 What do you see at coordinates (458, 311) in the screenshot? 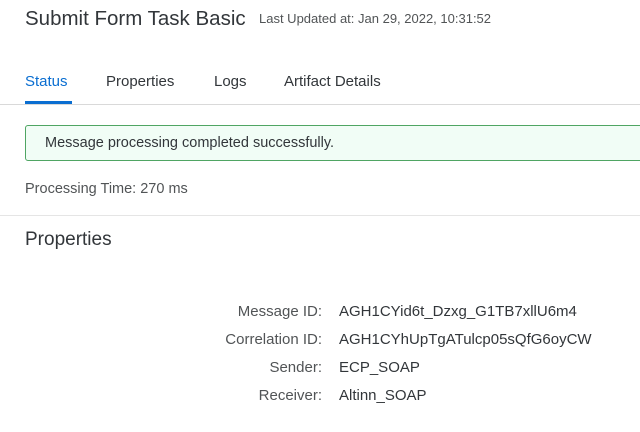
I see `property-value: AGH1CYid6t_Dzxg_G1TB7xllU6m4` at bounding box center [458, 311].